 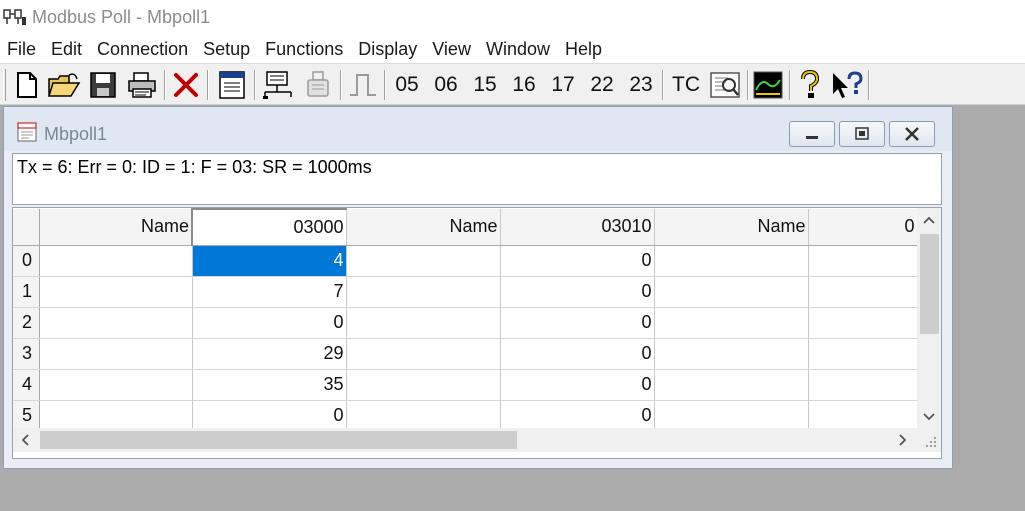 I want to click on document-icon, so click(x=27, y=132).